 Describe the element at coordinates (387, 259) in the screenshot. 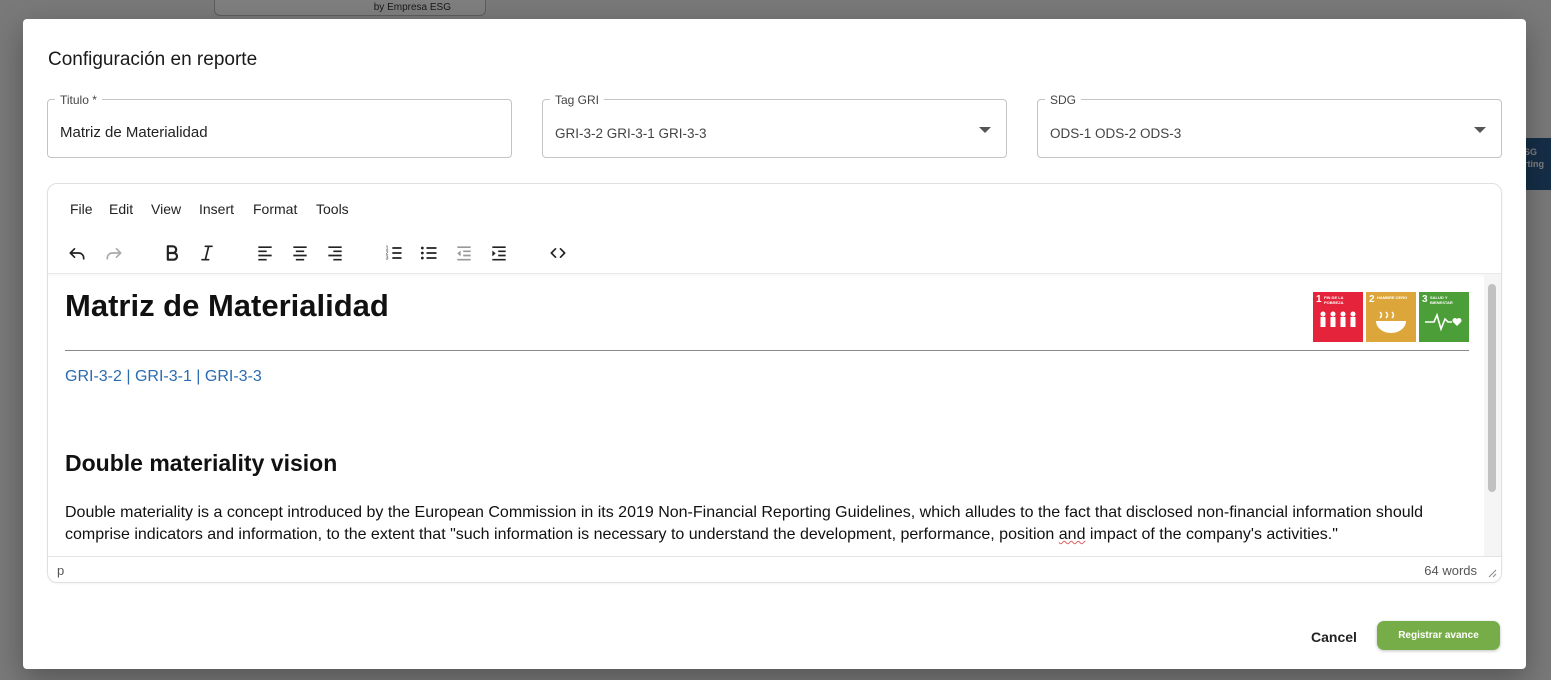

I see `svg-text: 3` at that location.